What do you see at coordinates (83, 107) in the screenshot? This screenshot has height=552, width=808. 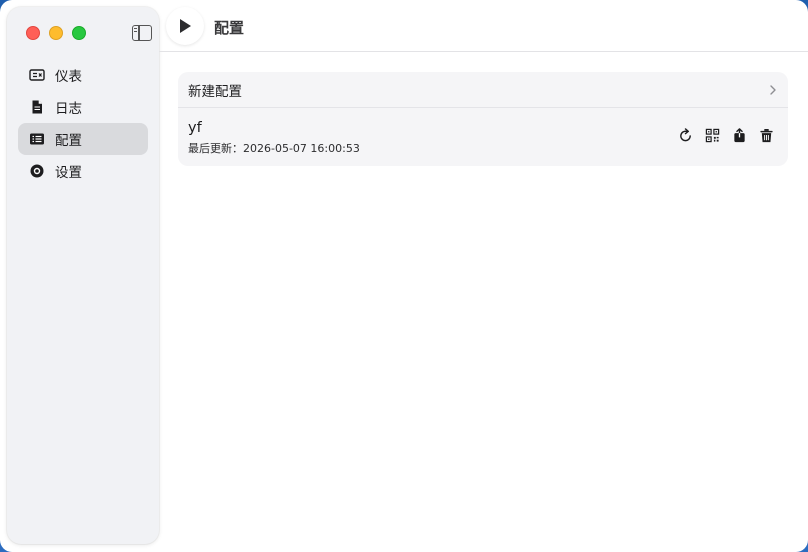 I see `sidebar-item-logs: 日志` at bounding box center [83, 107].